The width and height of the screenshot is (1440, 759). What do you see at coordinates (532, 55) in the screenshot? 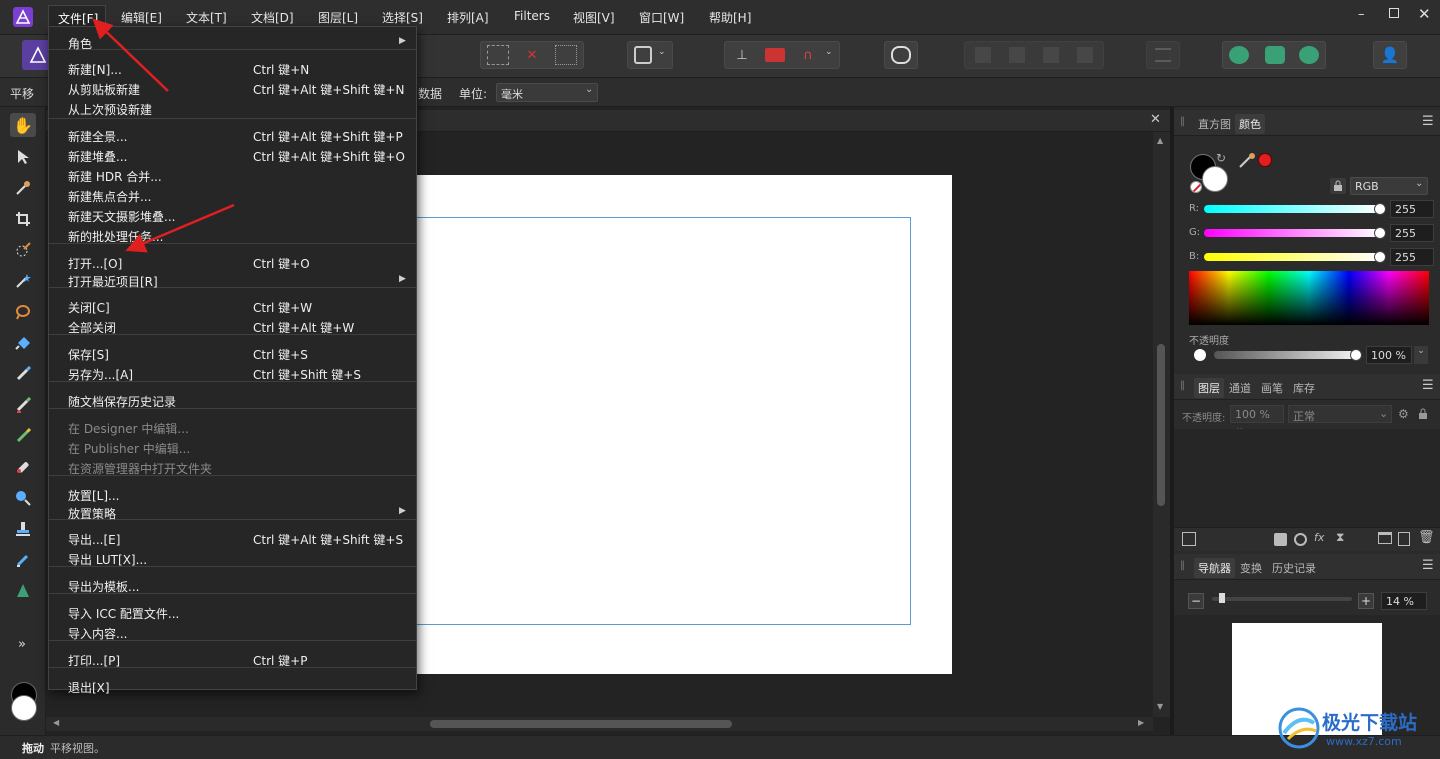
I see `deselect-icon: ✕` at bounding box center [532, 55].